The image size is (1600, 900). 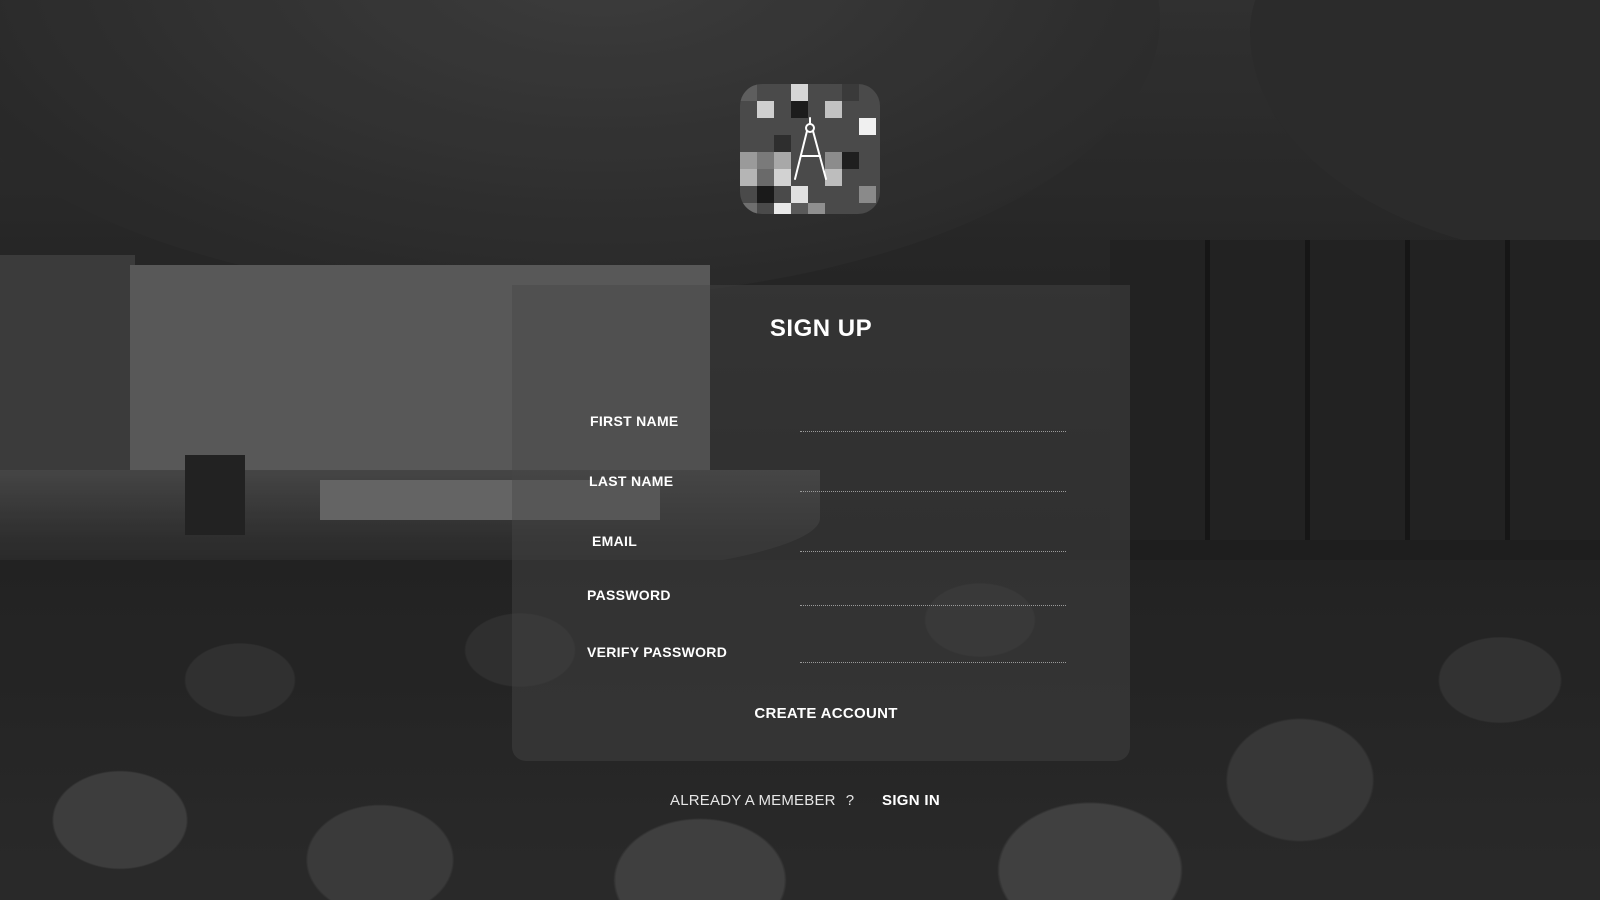 I want to click on question-mark: ?, so click(x=850, y=800).